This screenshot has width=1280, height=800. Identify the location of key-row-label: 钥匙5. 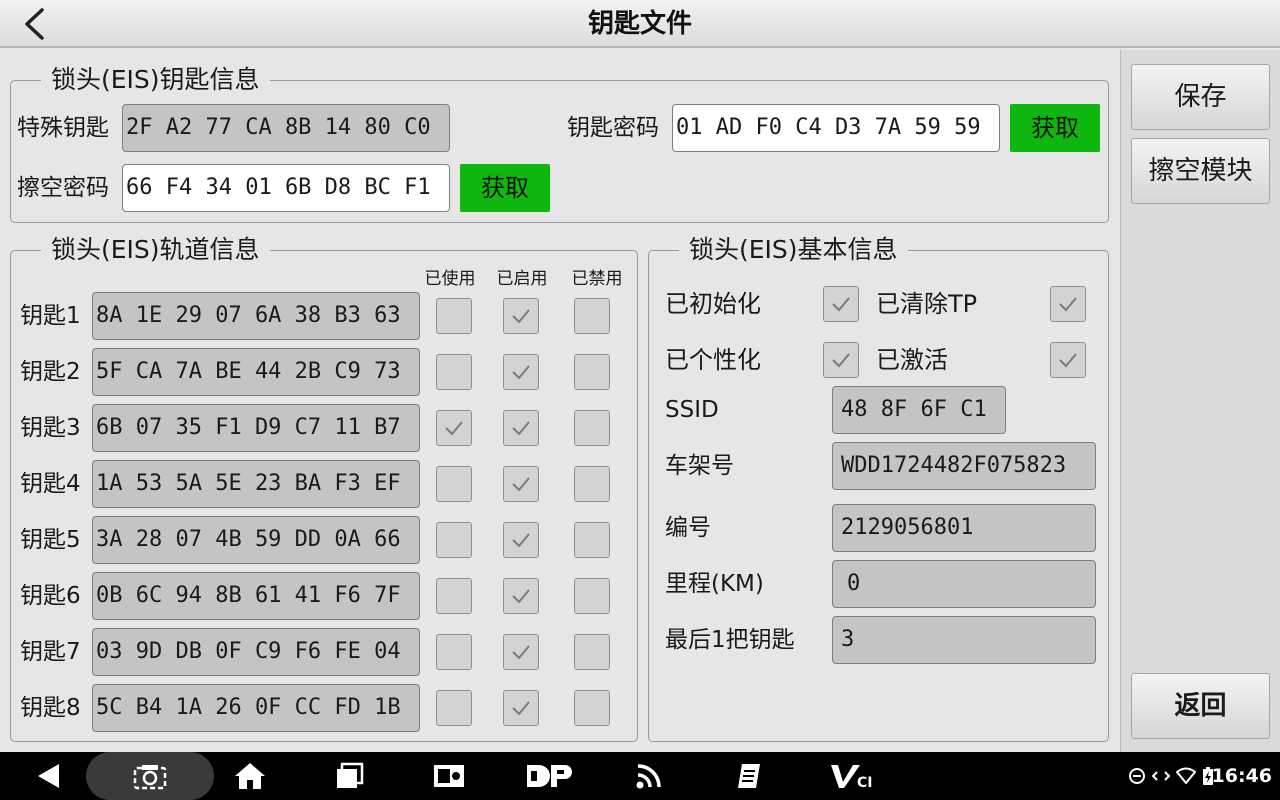
(50, 540).